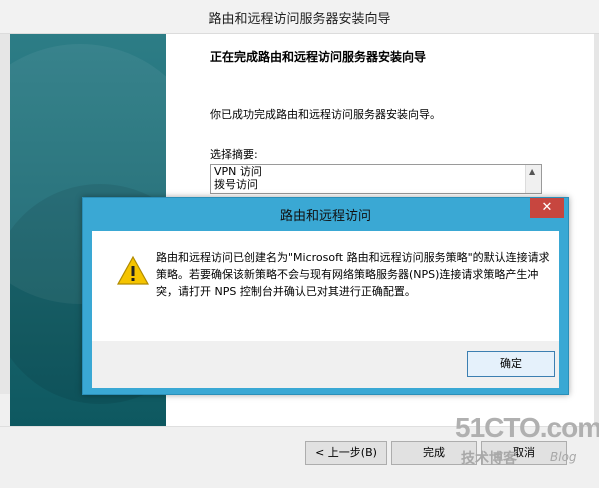  What do you see at coordinates (563, 457) in the screenshot?
I see `watermark-blog: Blog` at bounding box center [563, 457].